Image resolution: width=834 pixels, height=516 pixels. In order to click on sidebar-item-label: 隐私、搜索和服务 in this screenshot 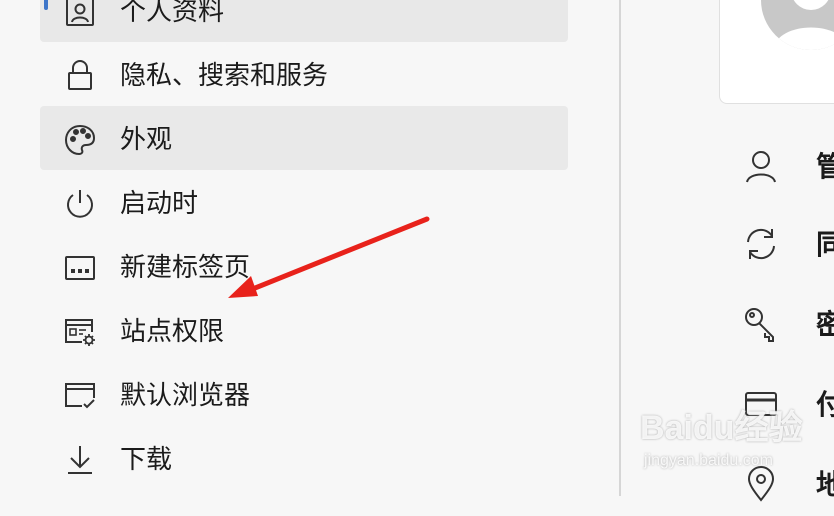, I will do `click(224, 76)`.